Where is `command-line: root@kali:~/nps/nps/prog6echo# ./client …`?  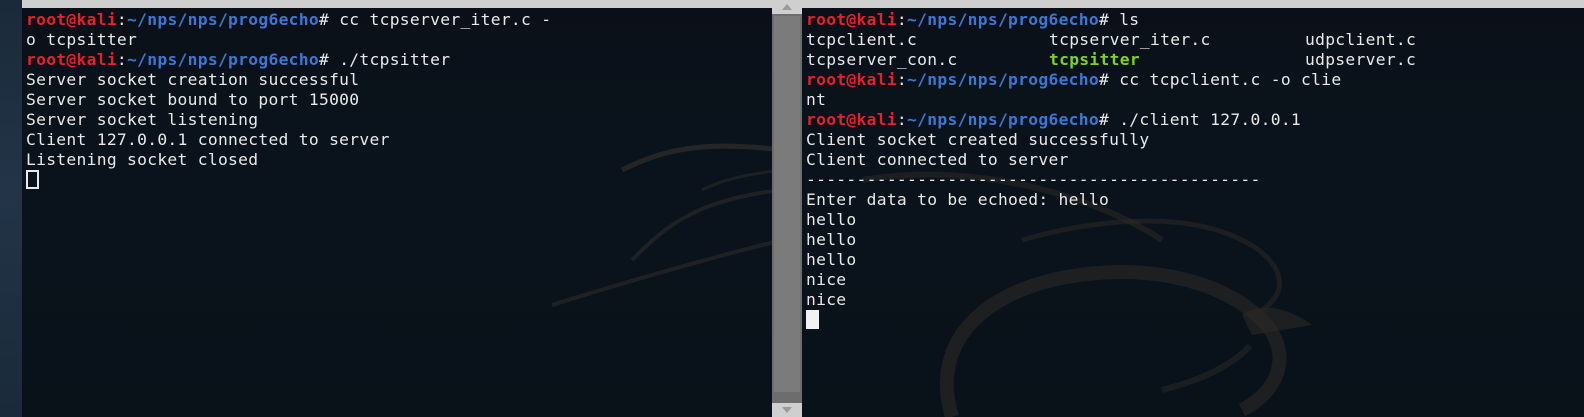
command-line: root@kali:~/nps/nps/prog6echo# ./client … is located at coordinates (1111, 120).